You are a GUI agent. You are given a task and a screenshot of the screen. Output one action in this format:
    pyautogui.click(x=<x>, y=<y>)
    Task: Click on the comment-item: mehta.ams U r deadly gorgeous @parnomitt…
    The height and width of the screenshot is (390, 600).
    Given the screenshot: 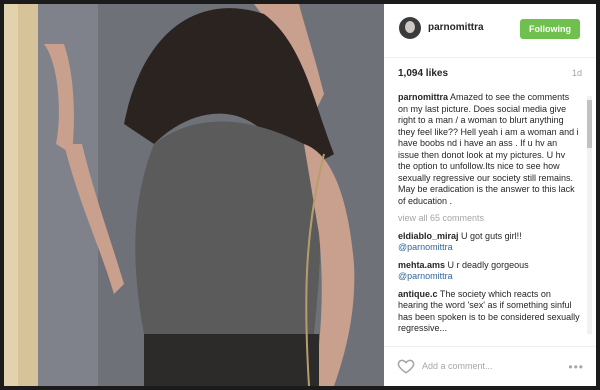 What is the action you would take?
    pyautogui.click(x=489, y=271)
    